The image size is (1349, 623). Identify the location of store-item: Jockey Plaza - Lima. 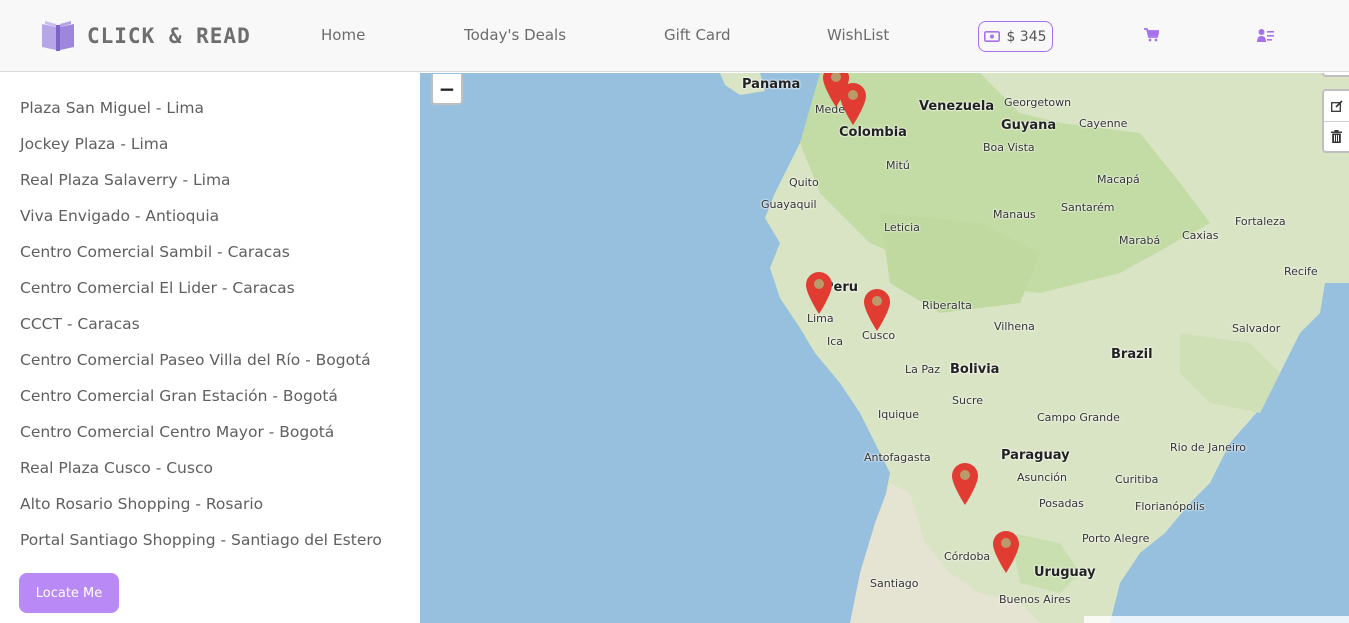
(201, 152).